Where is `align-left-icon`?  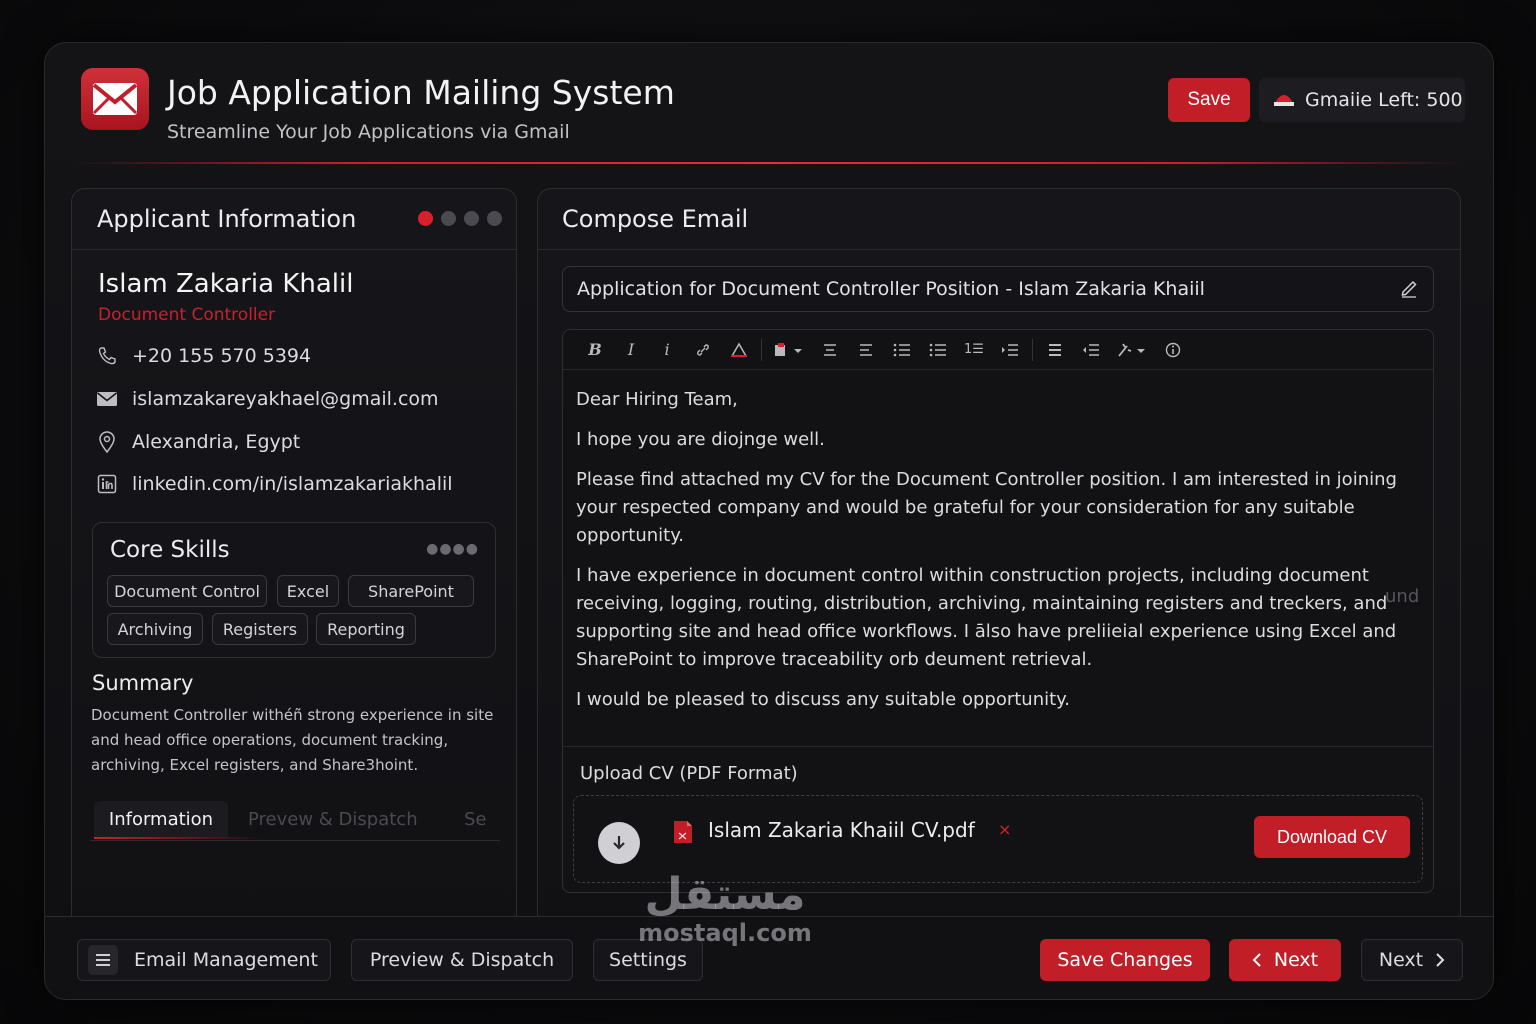
align-left-icon is located at coordinates (866, 350).